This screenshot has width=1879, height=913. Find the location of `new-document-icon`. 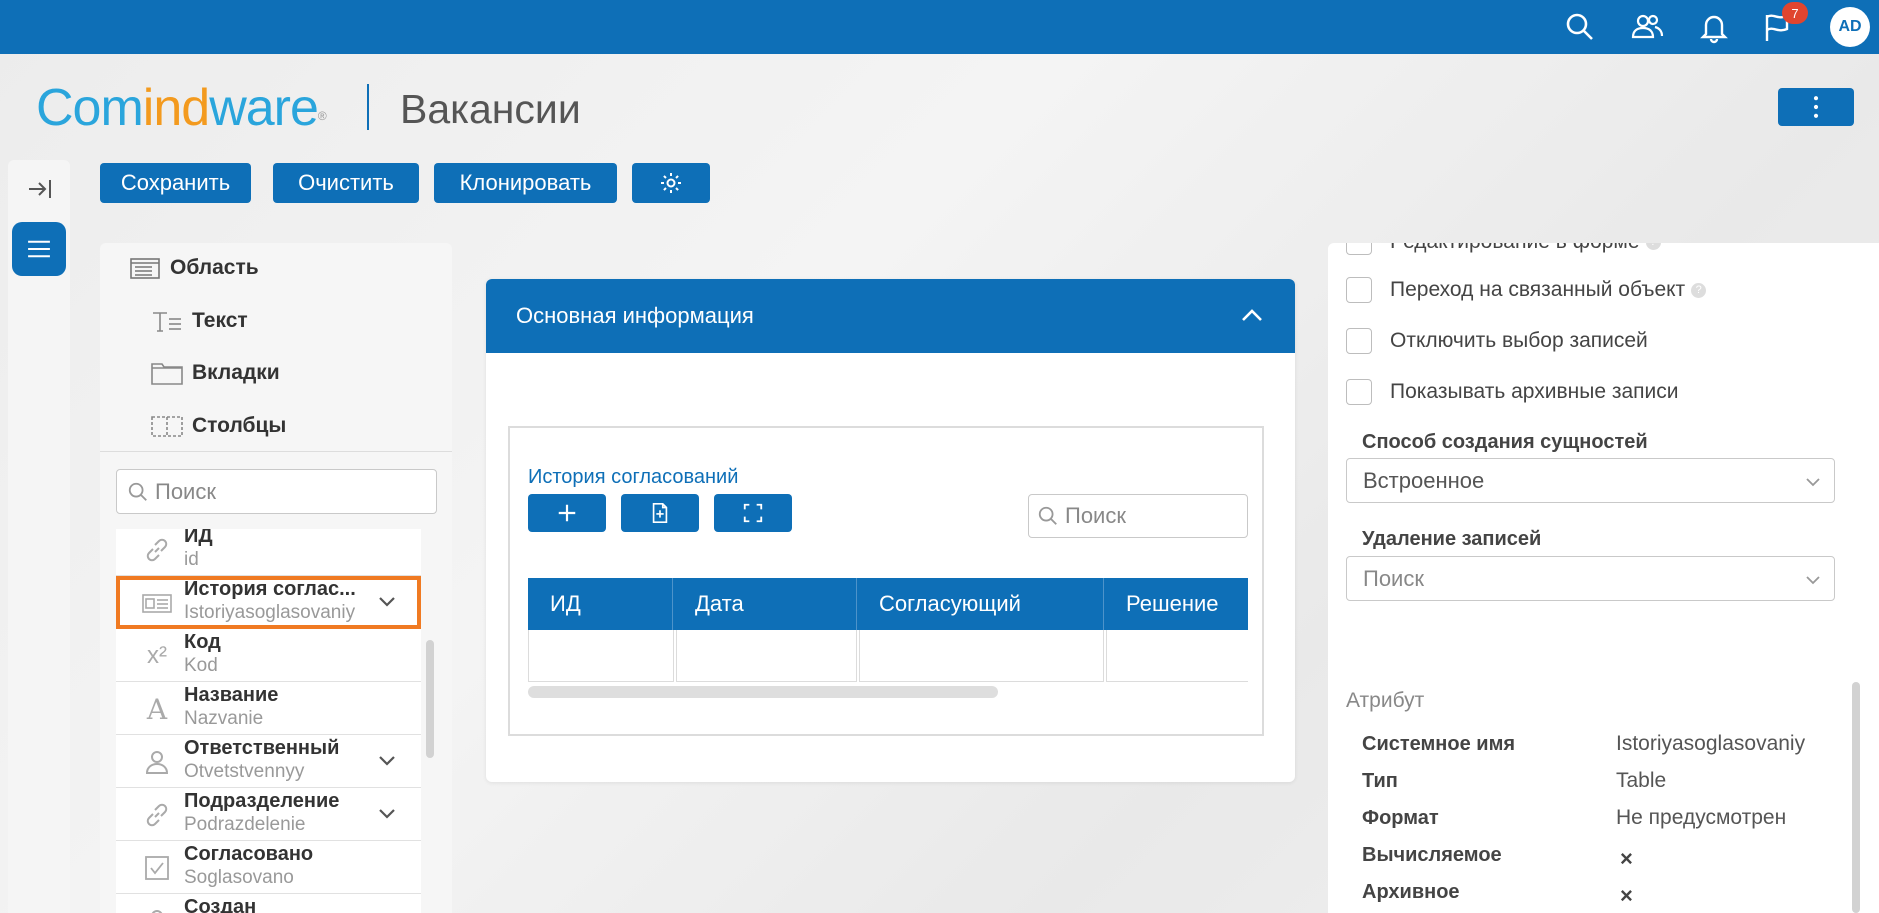

new-document-icon is located at coordinates (660, 513).